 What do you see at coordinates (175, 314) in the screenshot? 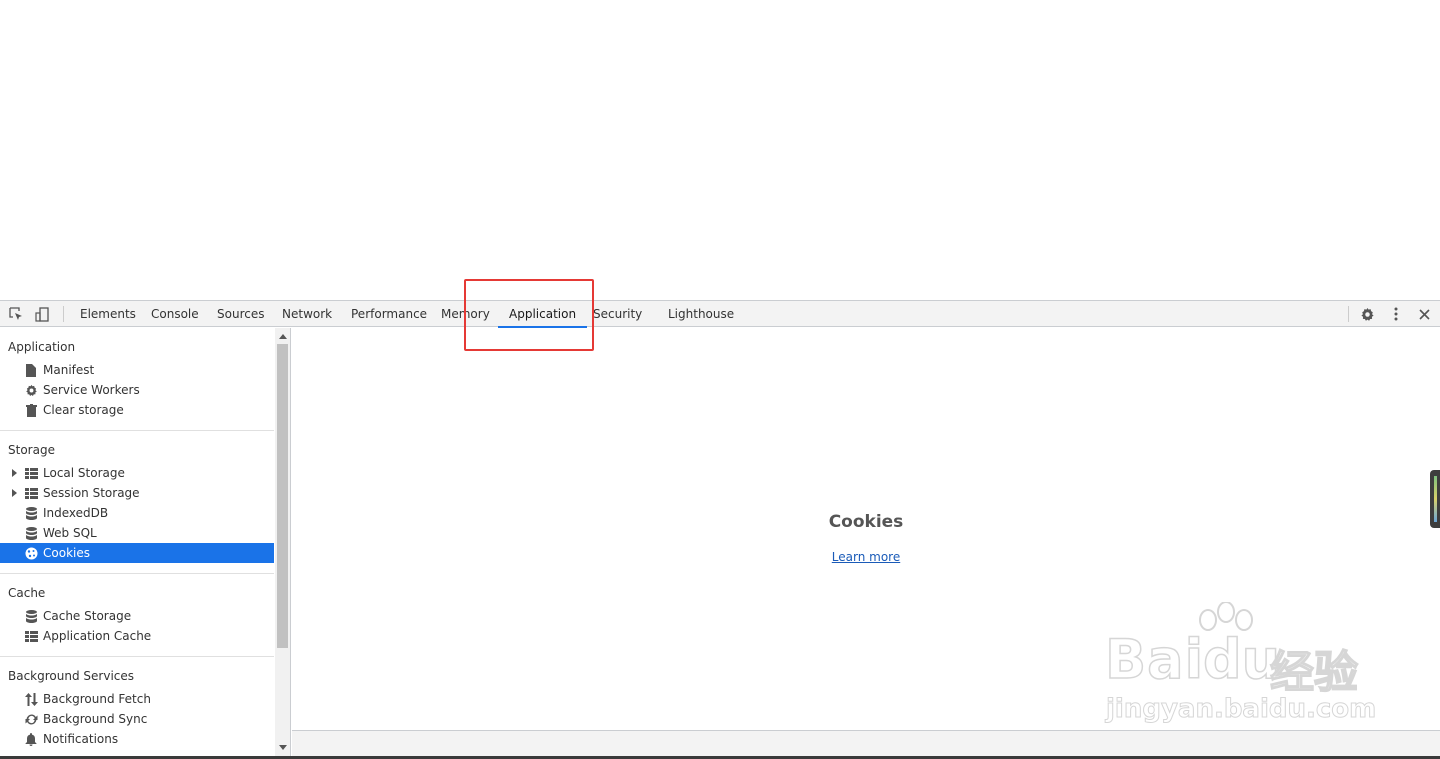
I see `tab-console: Console` at bounding box center [175, 314].